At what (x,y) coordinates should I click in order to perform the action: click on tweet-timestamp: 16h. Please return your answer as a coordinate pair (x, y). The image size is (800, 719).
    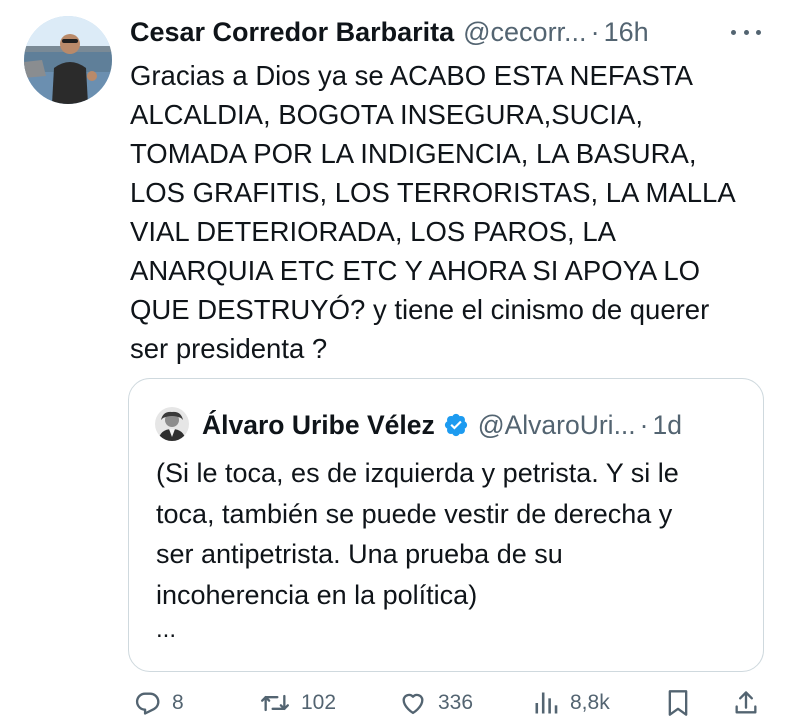
    Looking at the image, I should click on (626, 32).